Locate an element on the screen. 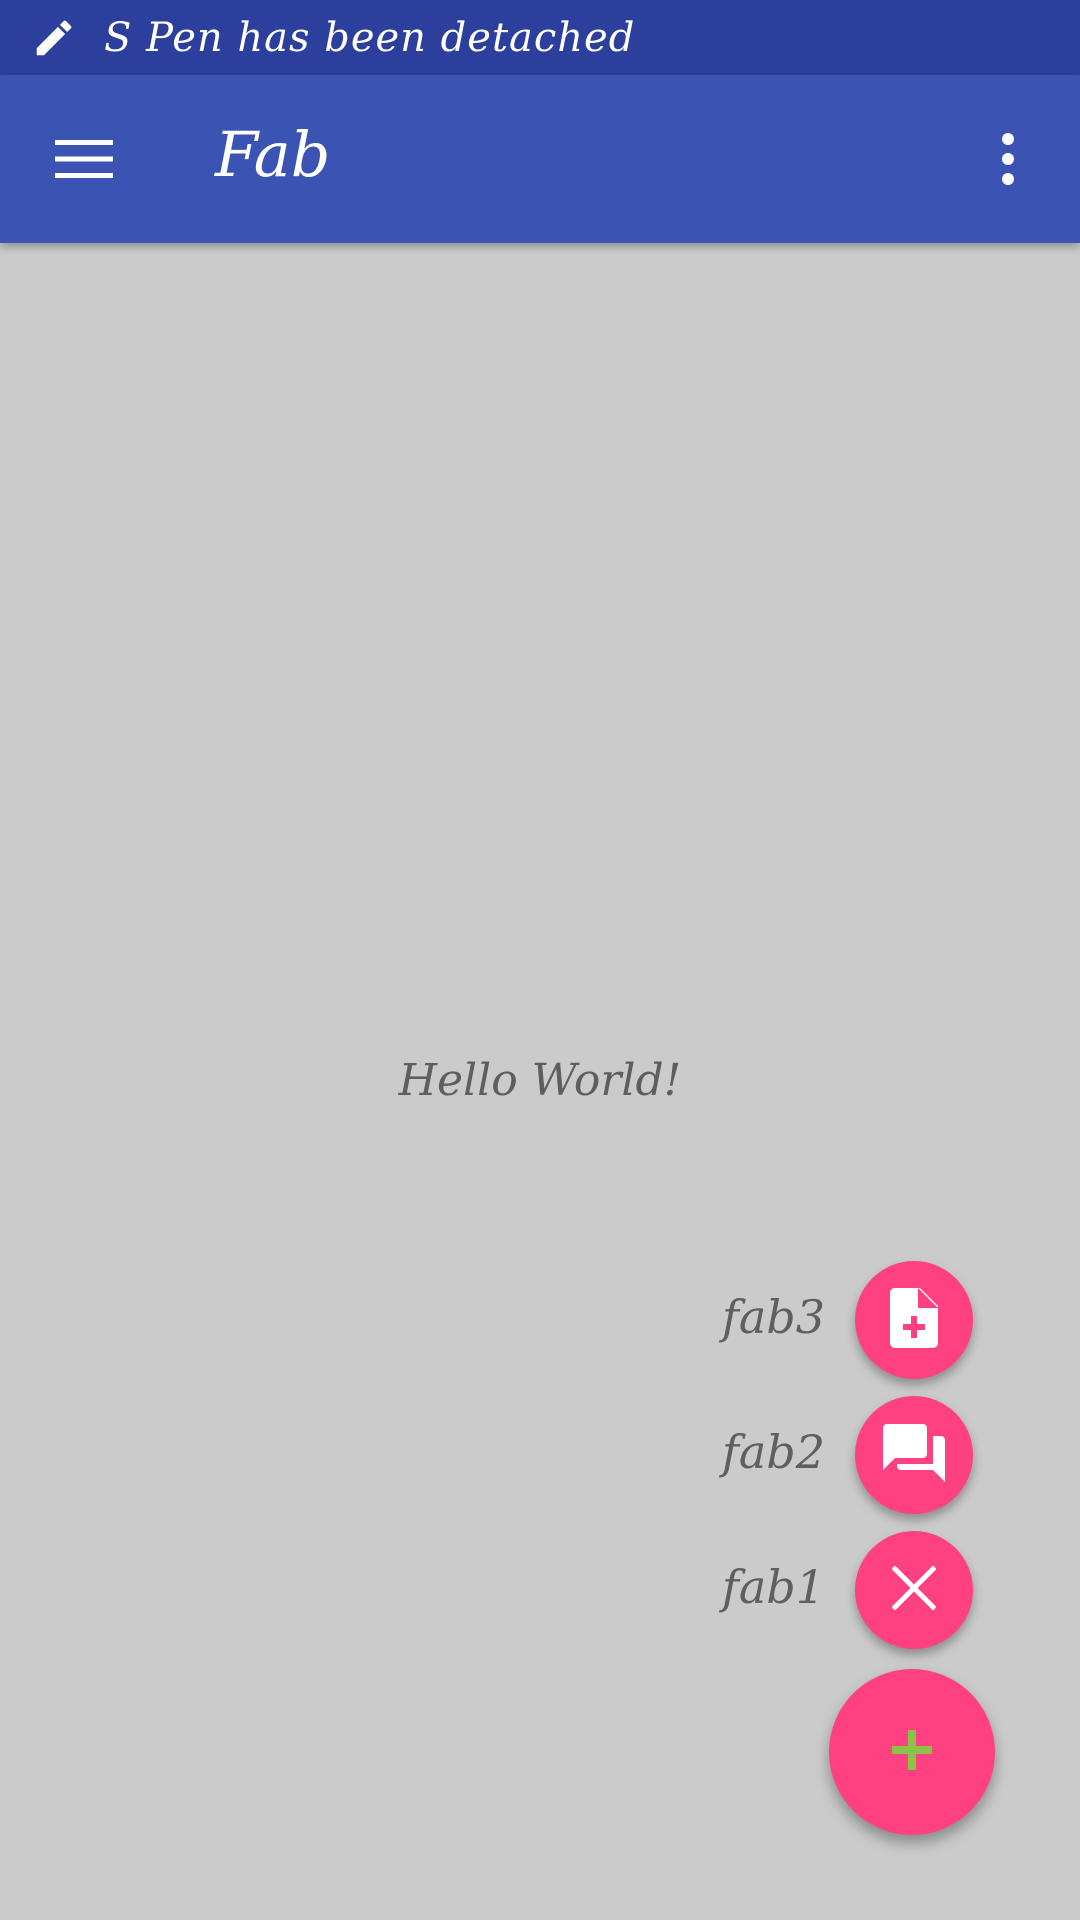 The height and width of the screenshot is (1920, 1080). more-vert-icon is located at coordinates (1008, 159).